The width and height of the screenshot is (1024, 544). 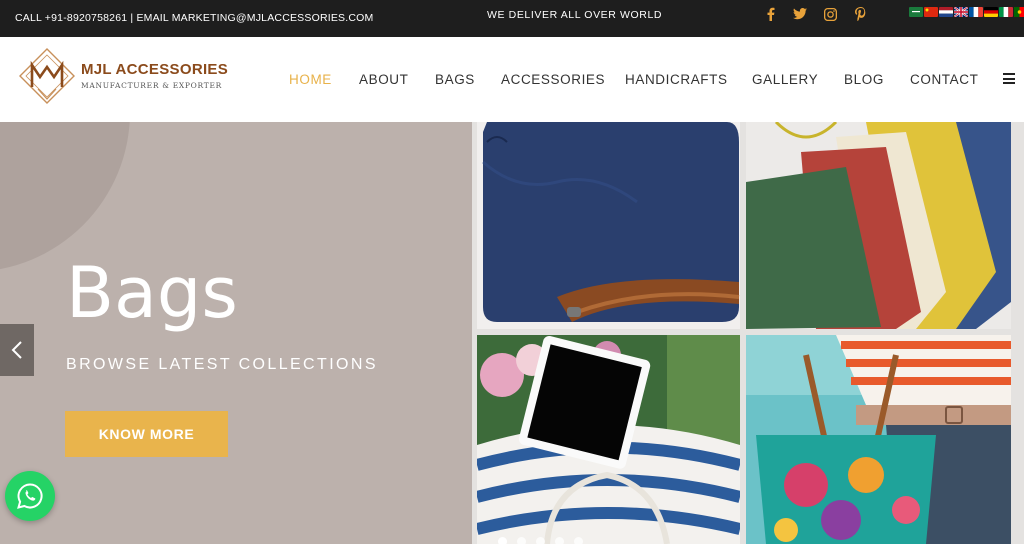 What do you see at coordinates (785, 79) in the screenshot?
I see `nav-gallery: GALLERY` at bounding box center [785, 79].